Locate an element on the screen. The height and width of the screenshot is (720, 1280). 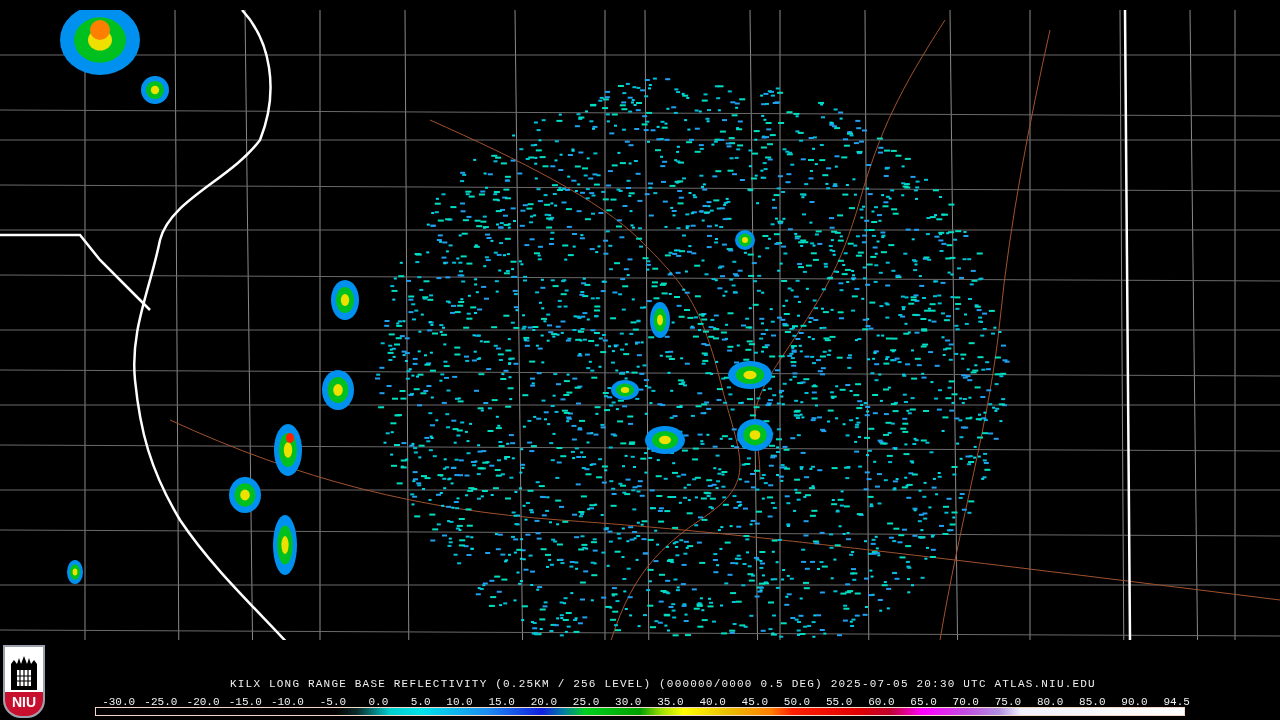
scale-label: 55.0 is located at coordinates (838, 702).